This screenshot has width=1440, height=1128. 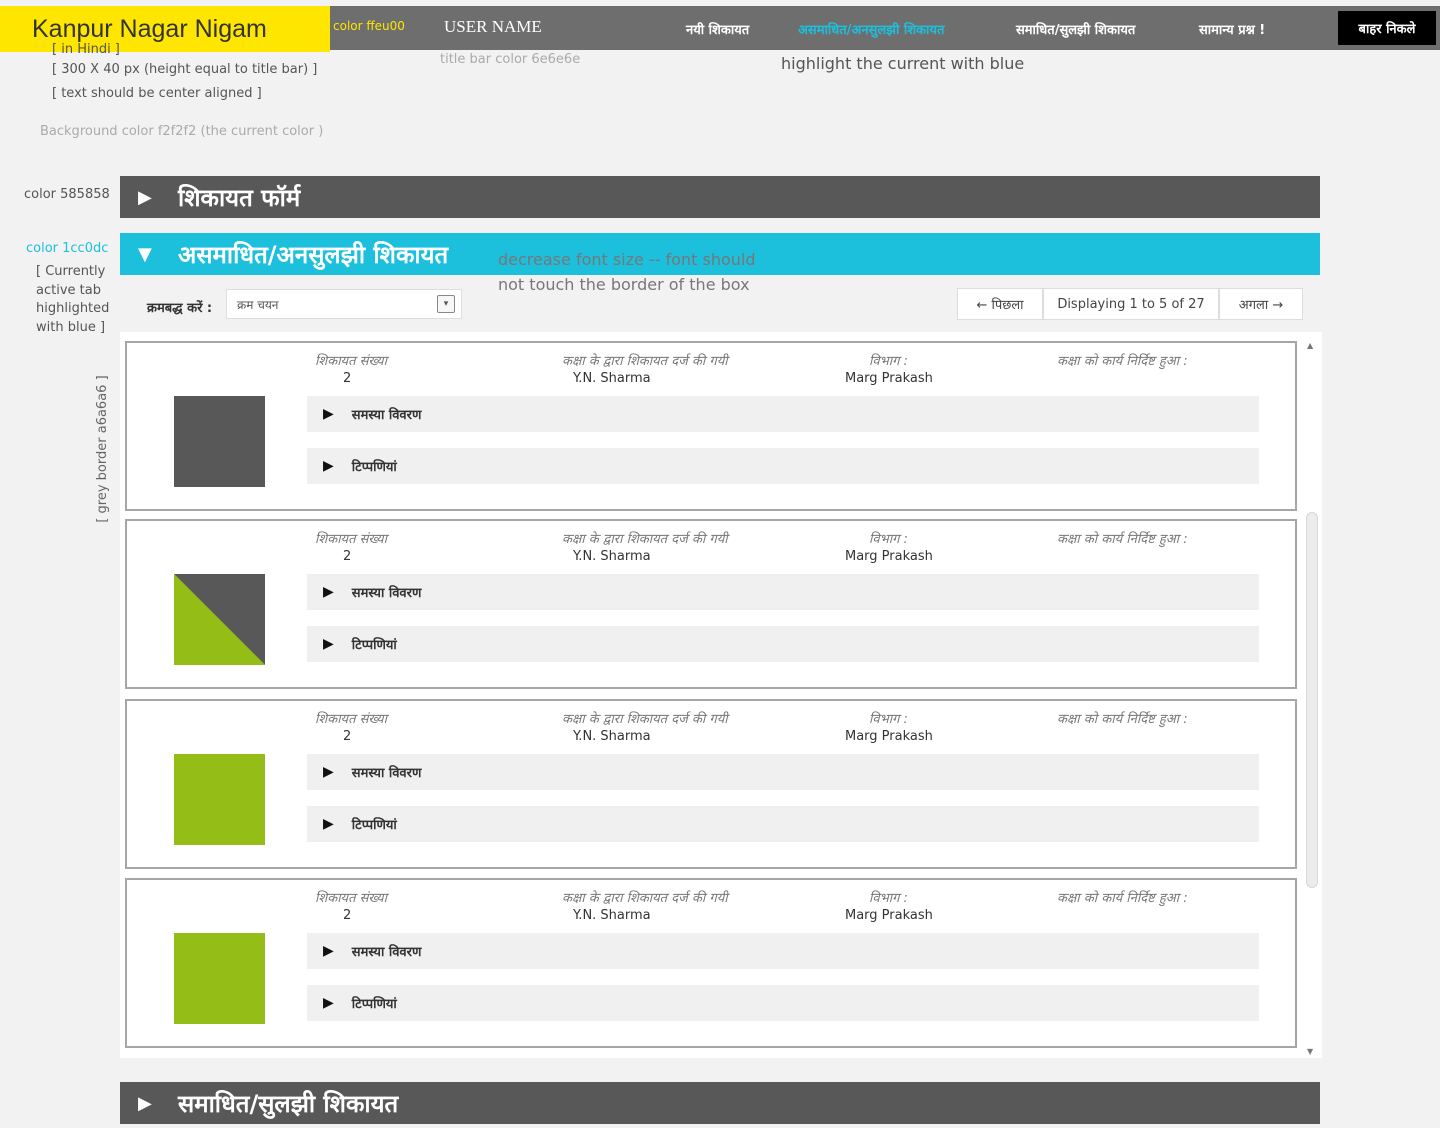 What do you see at coordinates (510, 59) in the screenshot?
I see `note-title-bar-color: title bar color 6e6e6e` at bounding box center [510, 59].